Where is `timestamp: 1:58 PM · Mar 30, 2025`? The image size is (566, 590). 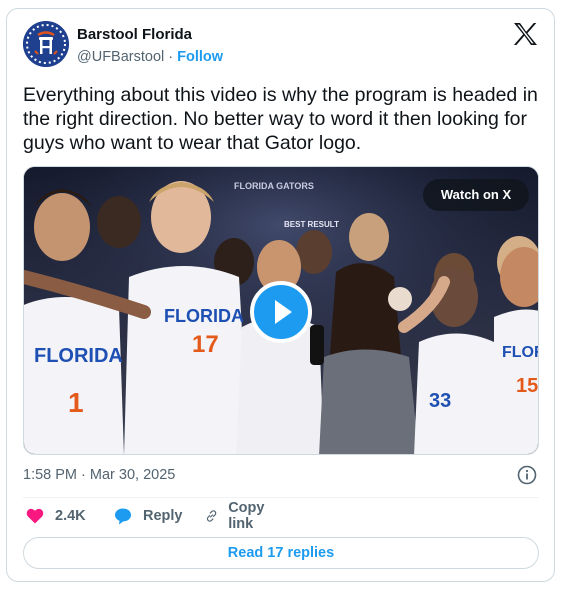
timestamp: 1:58 PM · Mar 30, 2025 is located at coordinates (99, 475).